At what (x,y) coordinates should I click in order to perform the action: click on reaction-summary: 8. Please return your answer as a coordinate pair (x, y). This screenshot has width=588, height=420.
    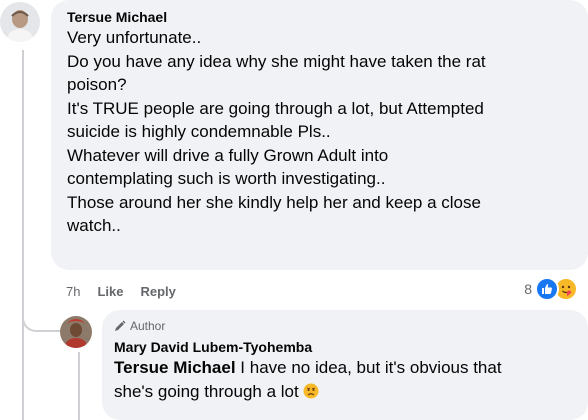
    Looking at the image, I should click on (551, 289).